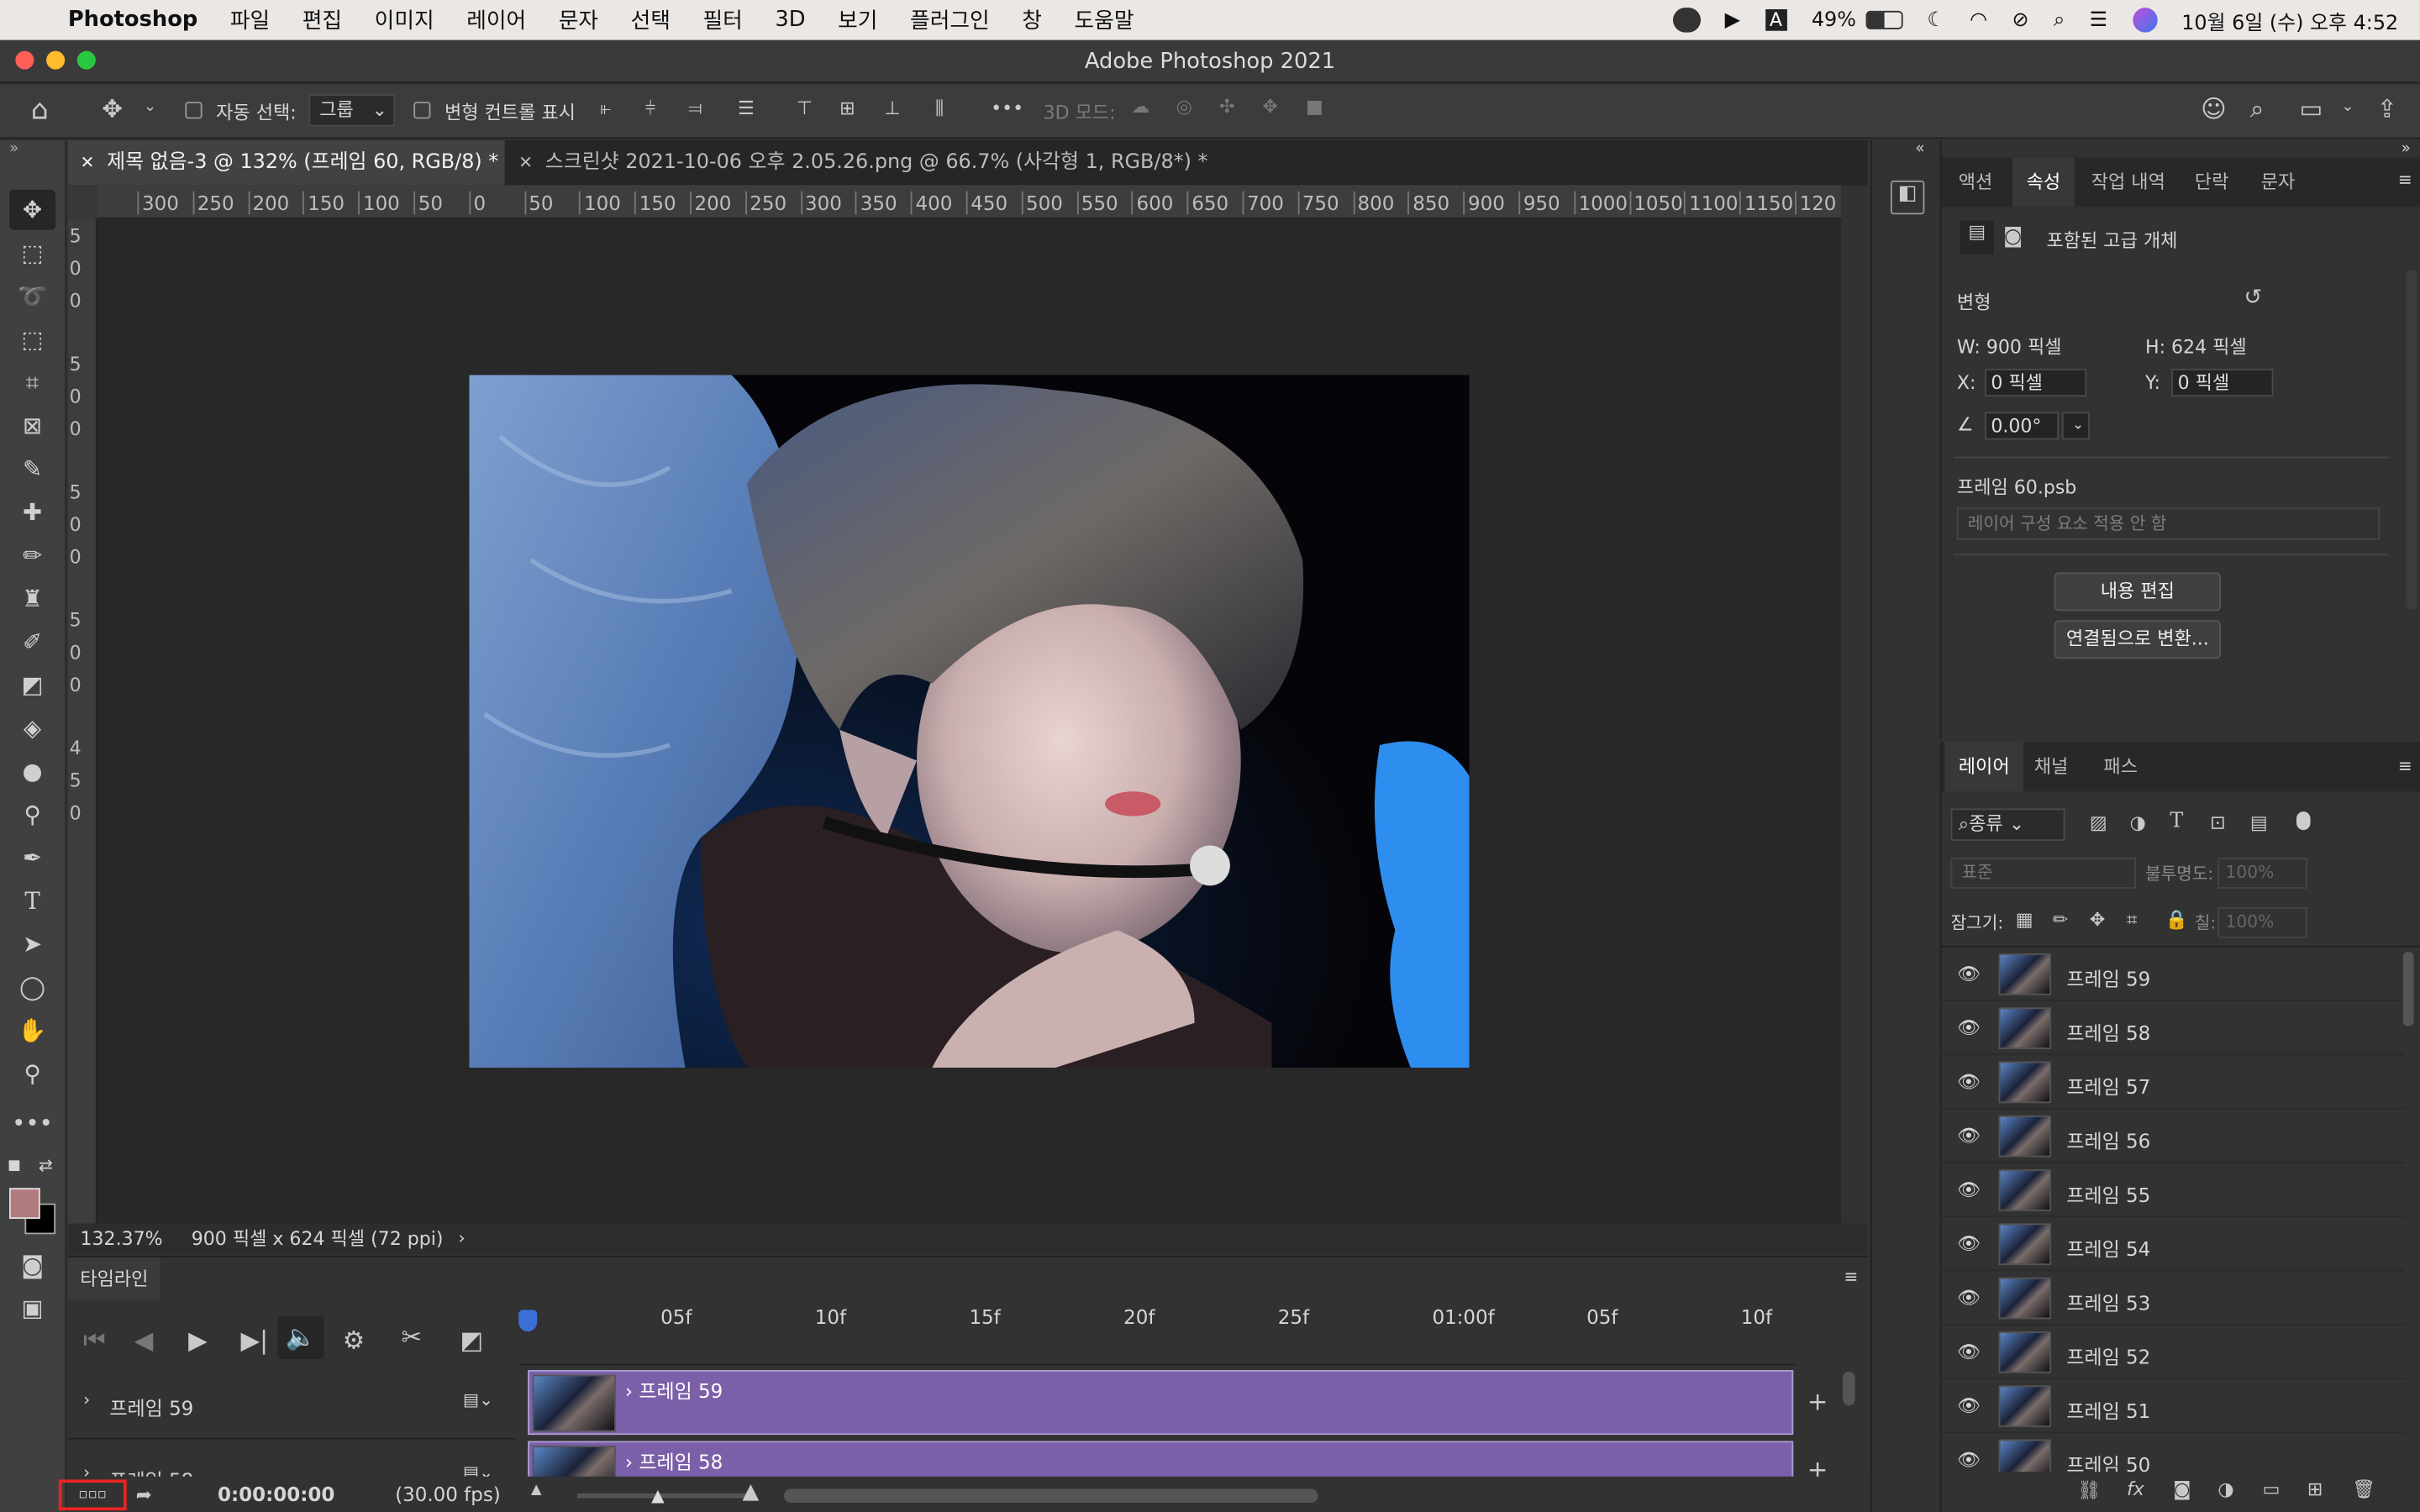 This screenshot has height=1512, width=2420. I want to click on lock-transparency-icon: ▦, so click(2025, 920).